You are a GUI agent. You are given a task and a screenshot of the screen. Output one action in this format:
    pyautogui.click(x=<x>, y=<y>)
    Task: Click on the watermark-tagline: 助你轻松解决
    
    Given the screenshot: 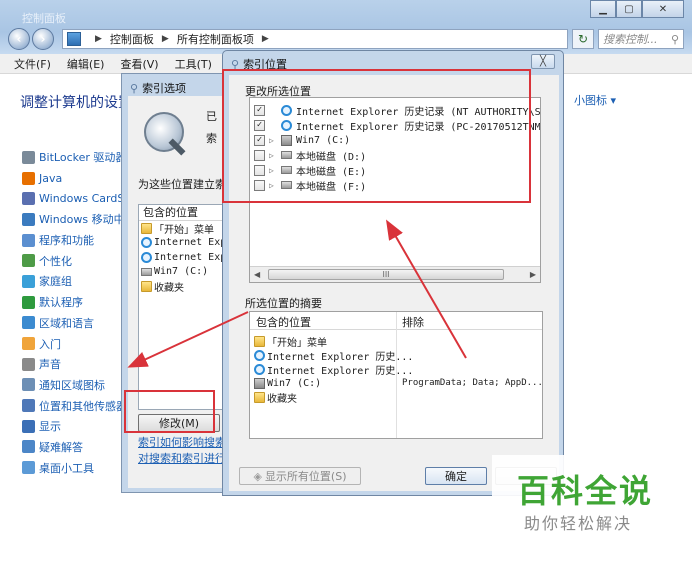 What is the action you would take?
    pyautogui.click(x=578, y=523)
    